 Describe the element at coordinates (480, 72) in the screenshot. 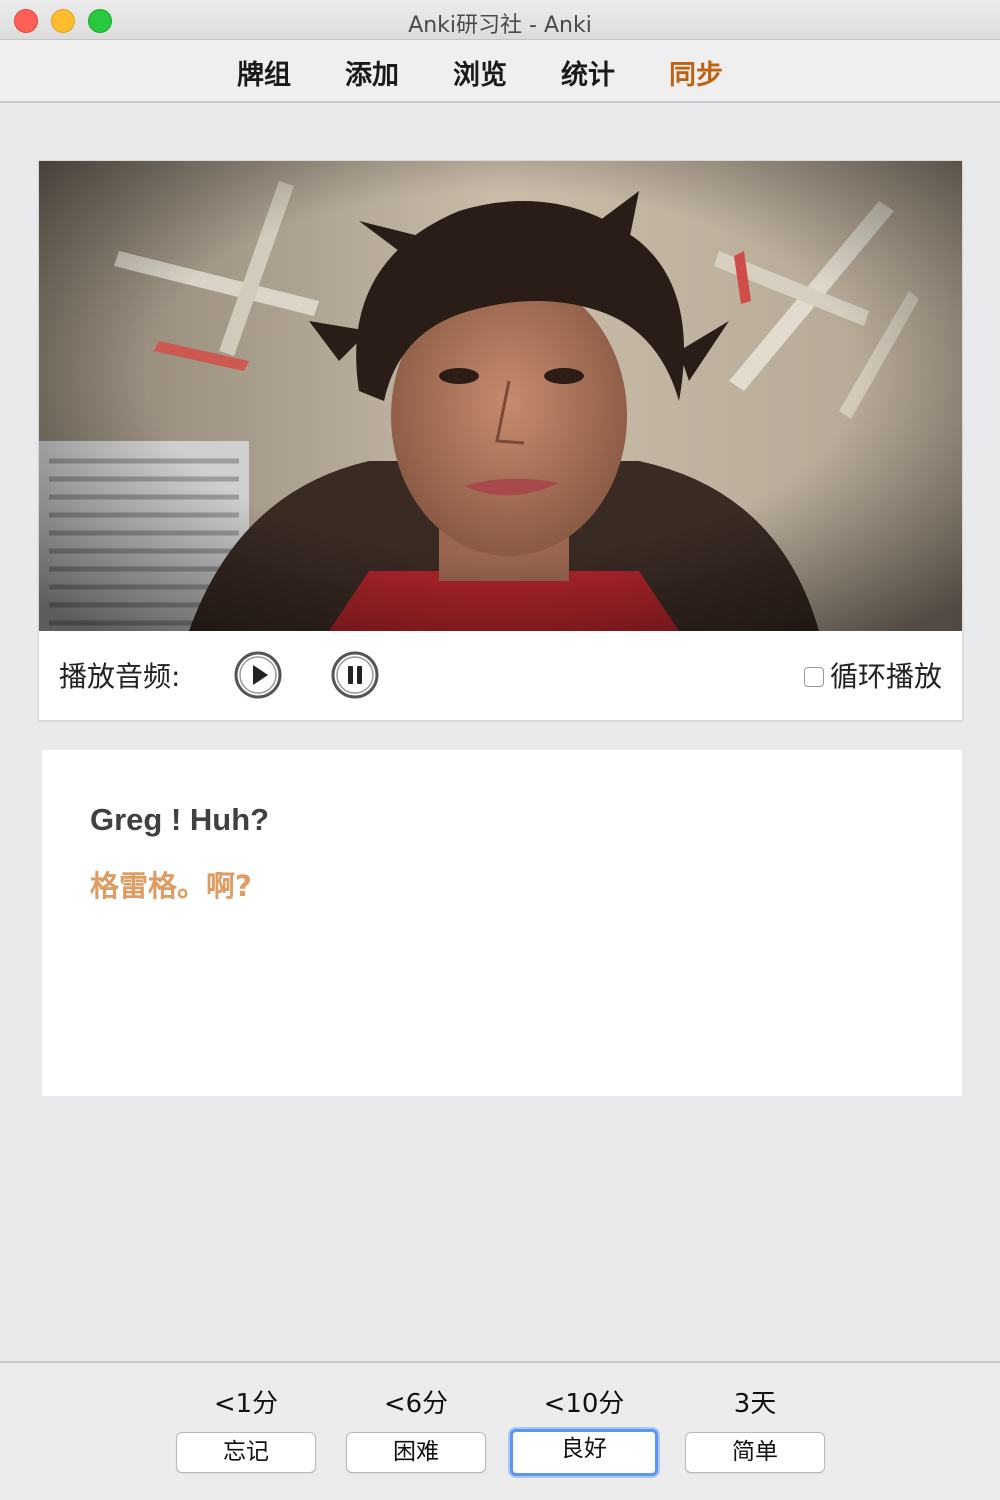

I see `toolbar-browse: 浏览` at that location.